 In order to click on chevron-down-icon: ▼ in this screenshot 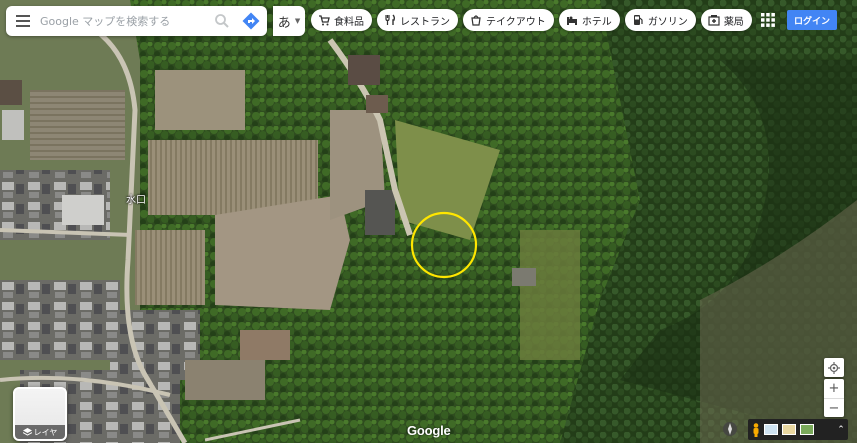, I will do `click(297, 21)`.